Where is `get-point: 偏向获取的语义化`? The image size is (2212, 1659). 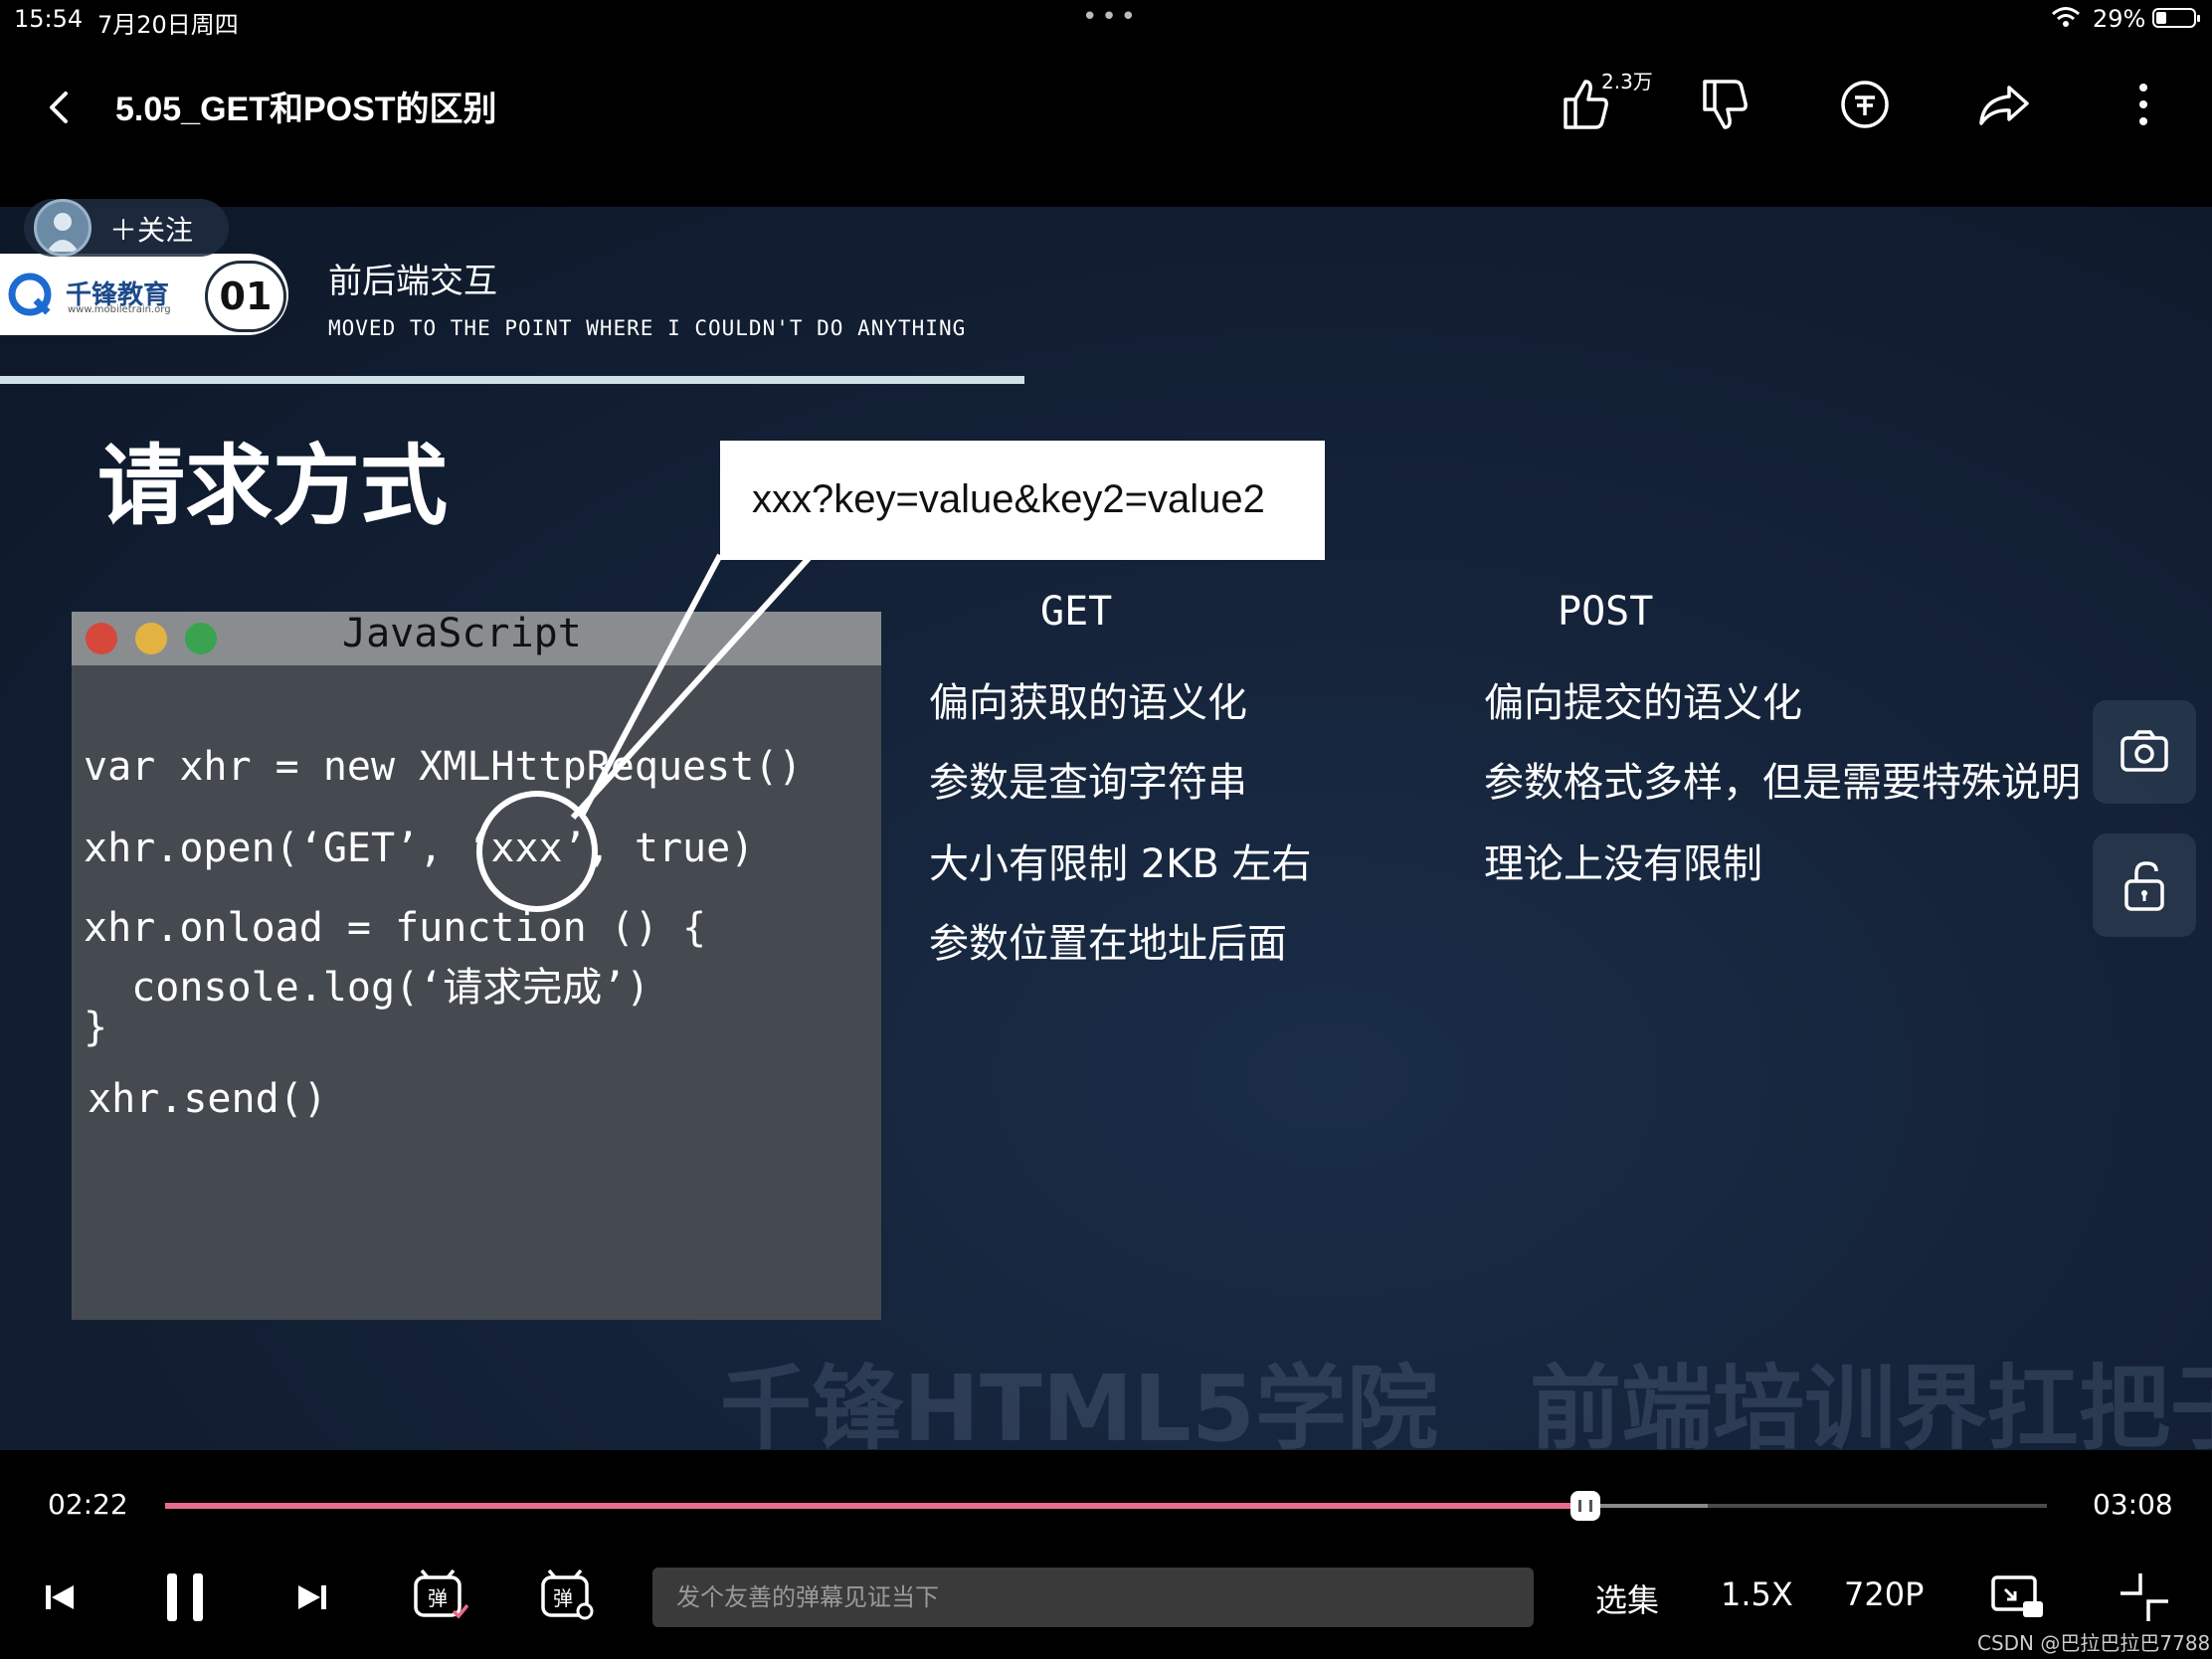 get-point: 偏向获取的语义化 is located at coordinates (1088, 703).